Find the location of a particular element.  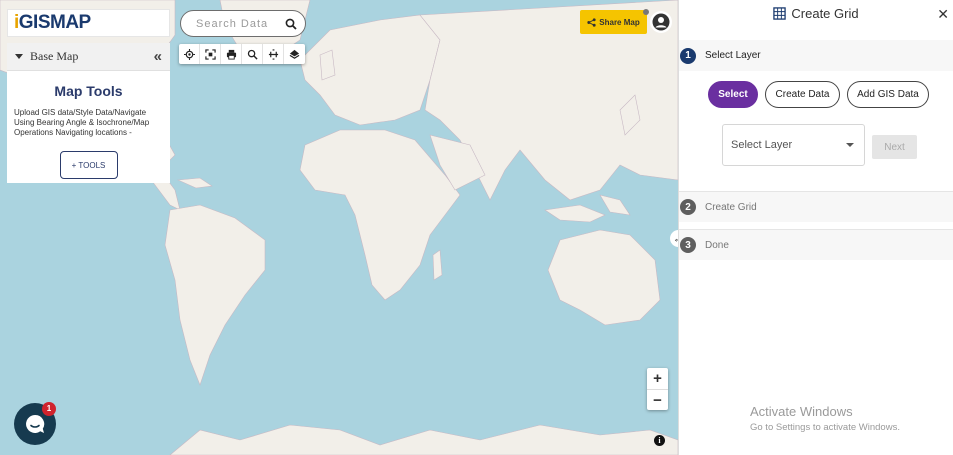

add-gis-data-button: Add GIS Data is located at coordinates (888, 94).